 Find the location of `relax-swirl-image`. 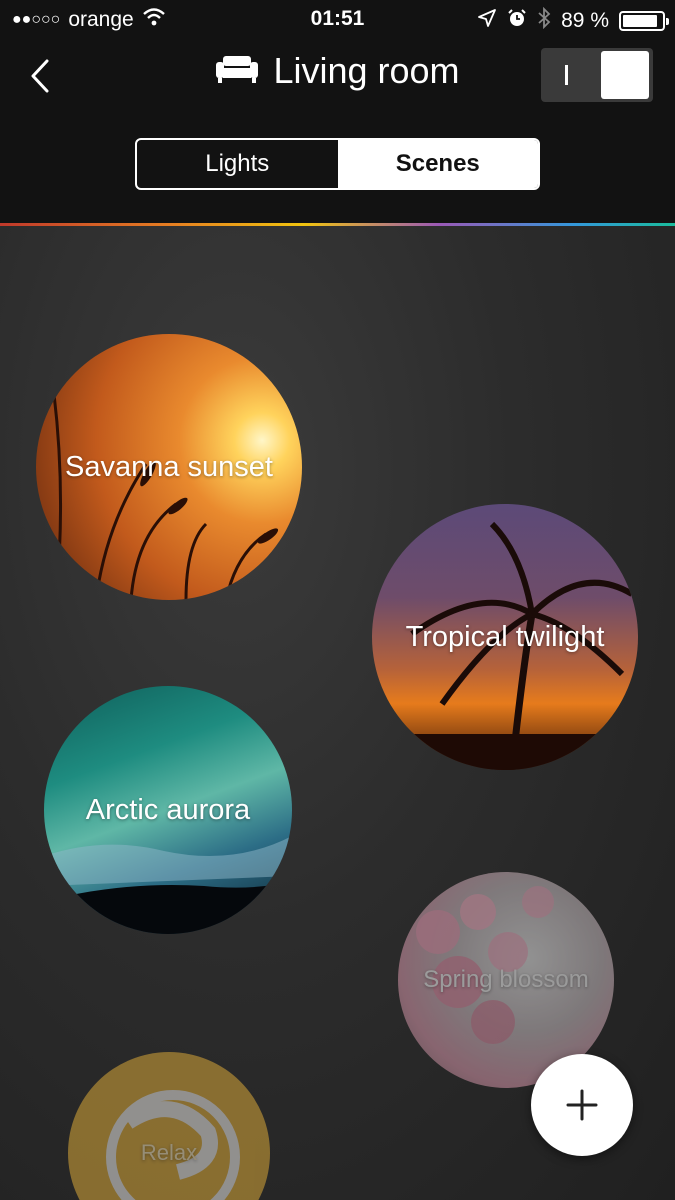

relax-swirl-image is located at coordinates (173, 1145).